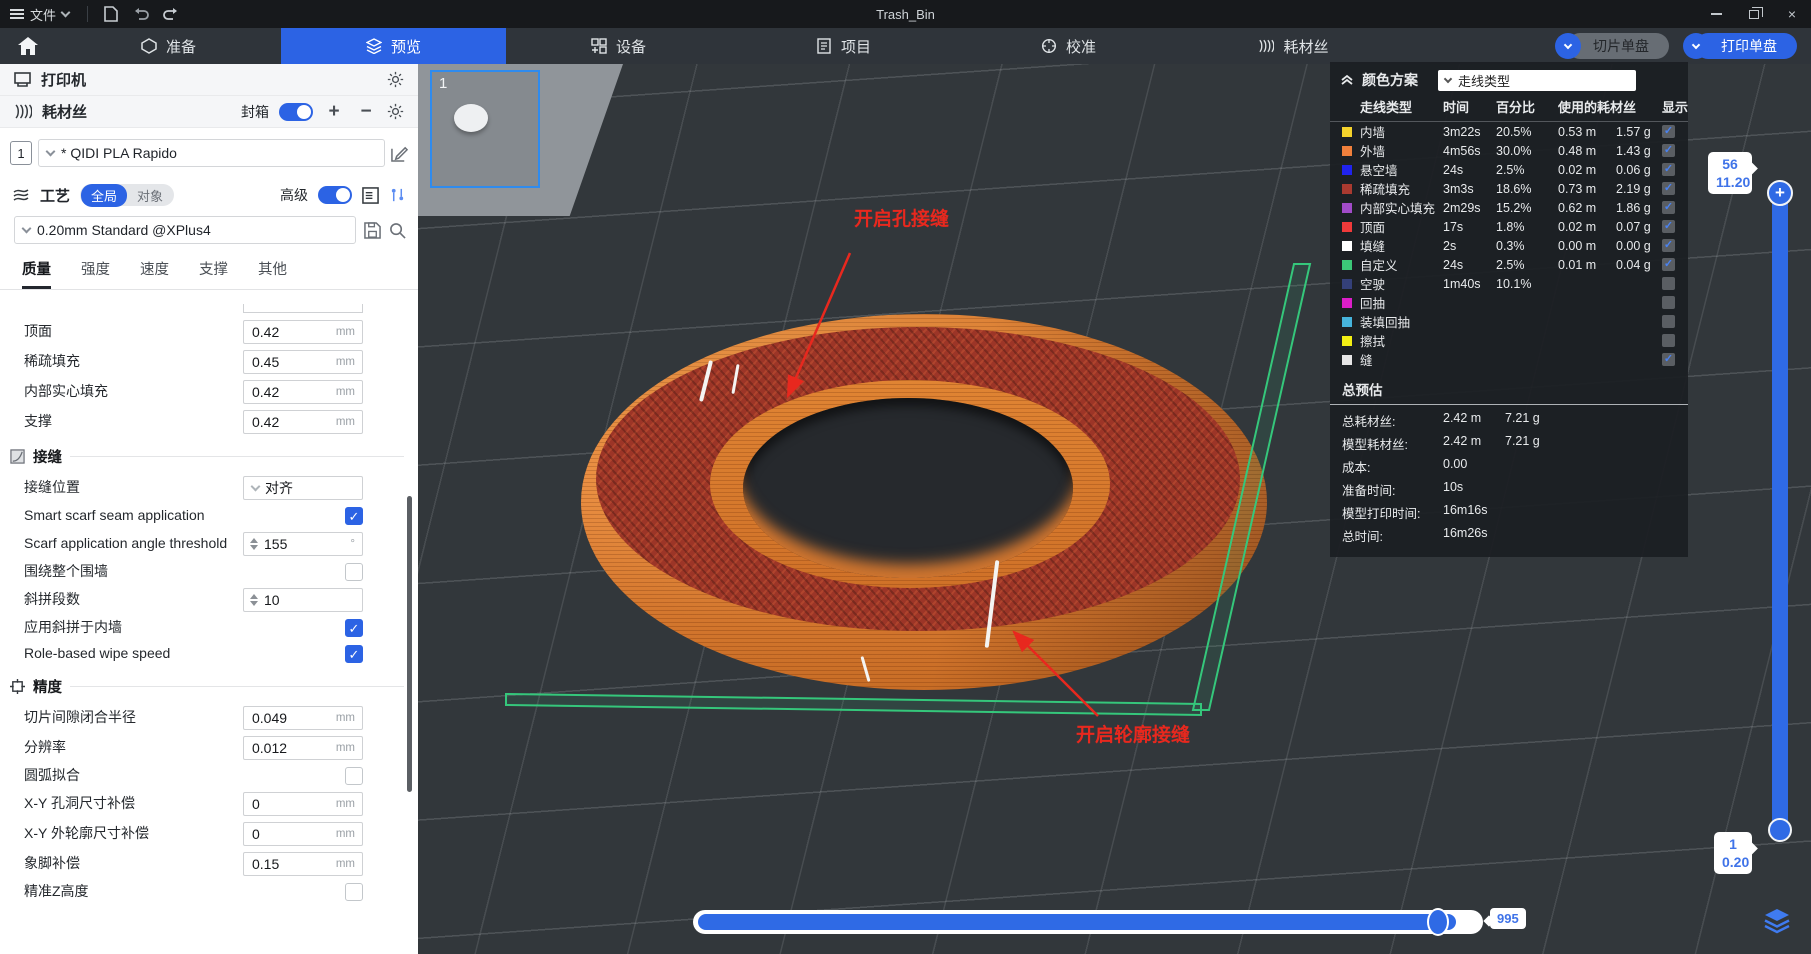 Image resolution: width=1811 pixels, height=954 pixels. What do you see at coordinates (372, 230) in the screenshot?
I see `save-icon` at bounding box center [372, 230].